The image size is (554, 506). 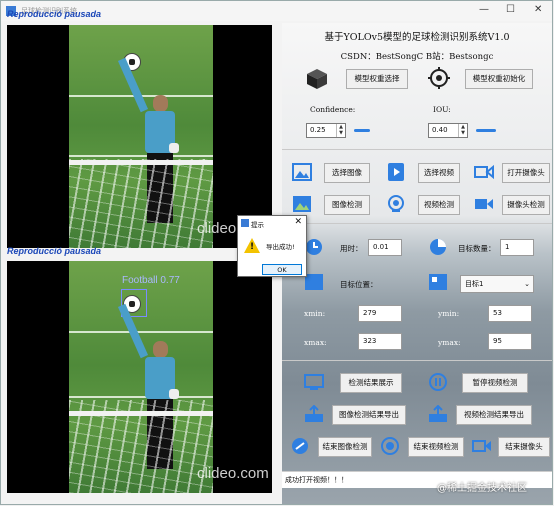 I want to click on target-select-dropdown: 目标1 ⌄, so click(x=497, y=284).